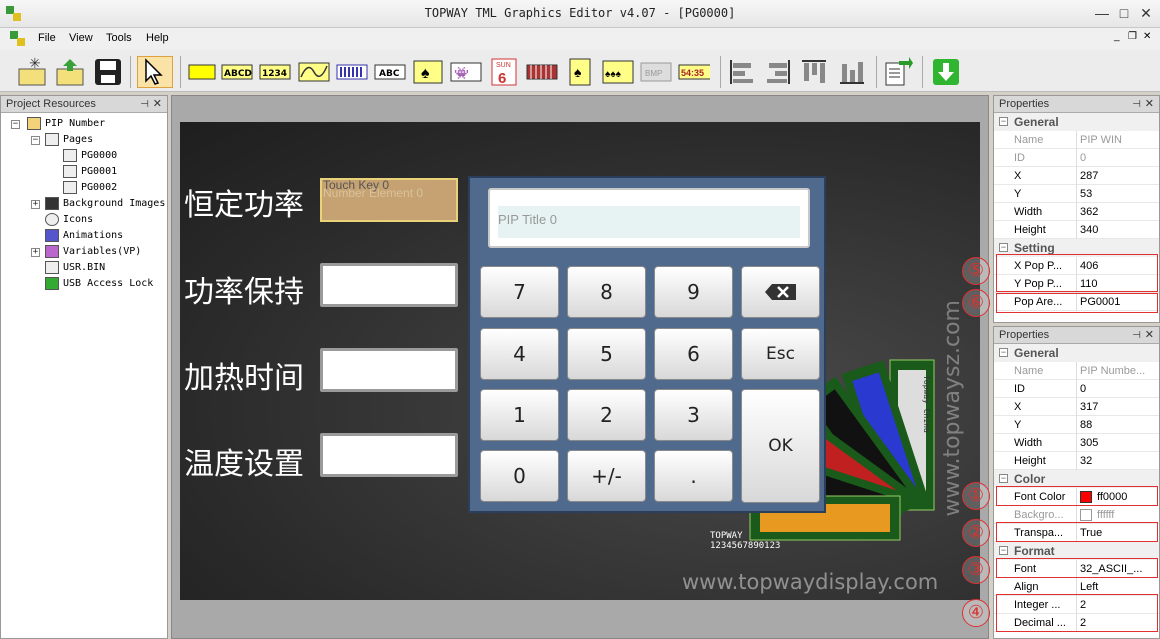  Describe the element at coordinates (1076, 443) in the screenshot. I see `prop-row-width: Width 305` at that location.